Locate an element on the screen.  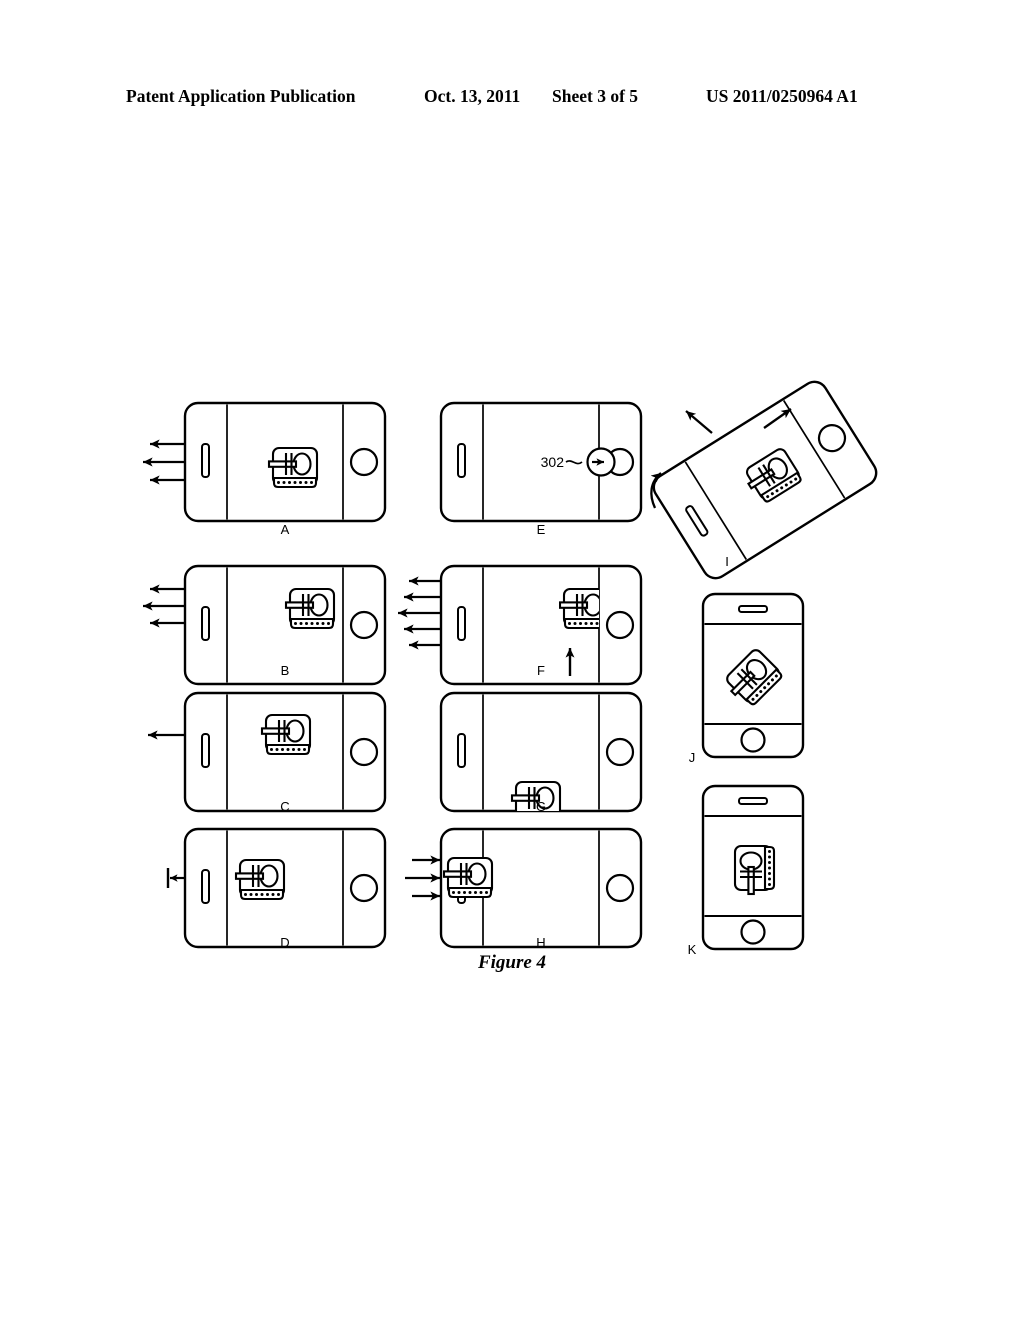
arrow-group-b-left is located at coordinates (164, 606).